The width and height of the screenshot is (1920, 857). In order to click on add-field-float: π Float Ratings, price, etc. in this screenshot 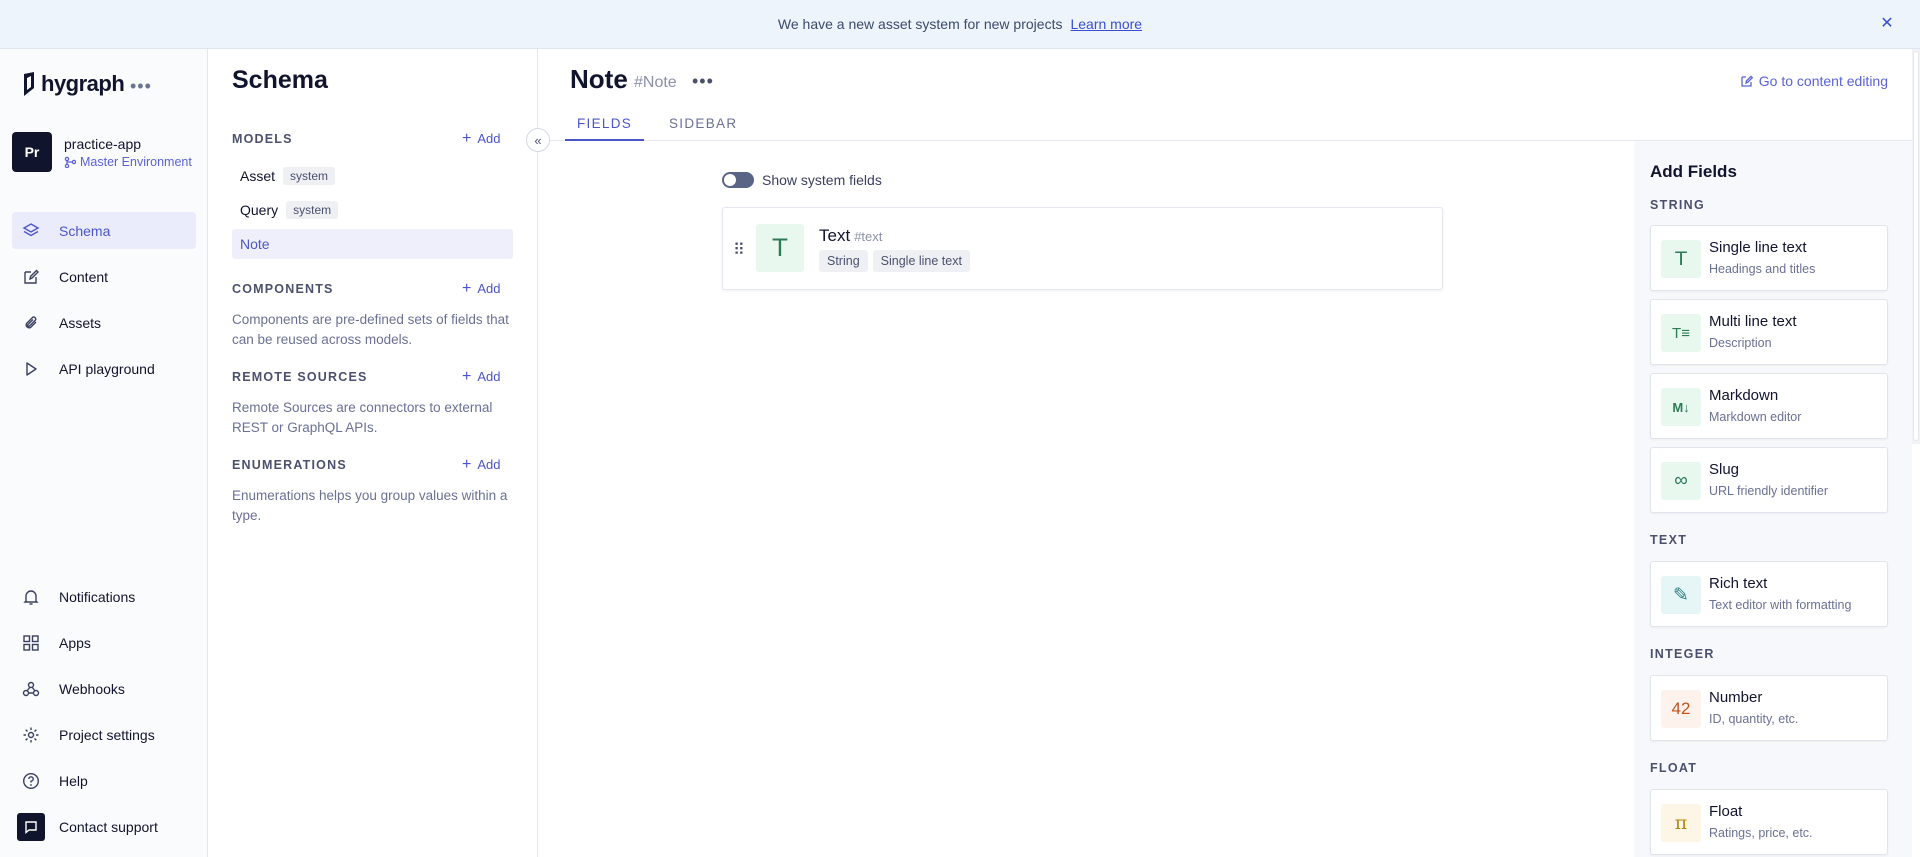, I will do `click(1769, 822)`.